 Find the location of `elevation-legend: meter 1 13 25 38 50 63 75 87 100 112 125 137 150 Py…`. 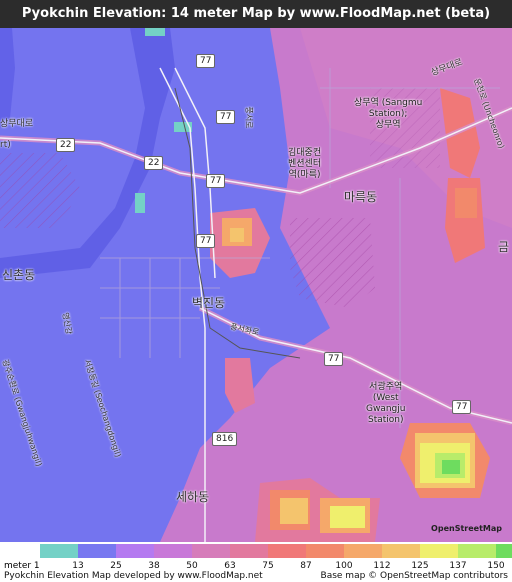

elevation-legend: meter 1 13 25 38 50 63 75 87 100 112 125 137 150 Py… is located at coordinates (256, 562).